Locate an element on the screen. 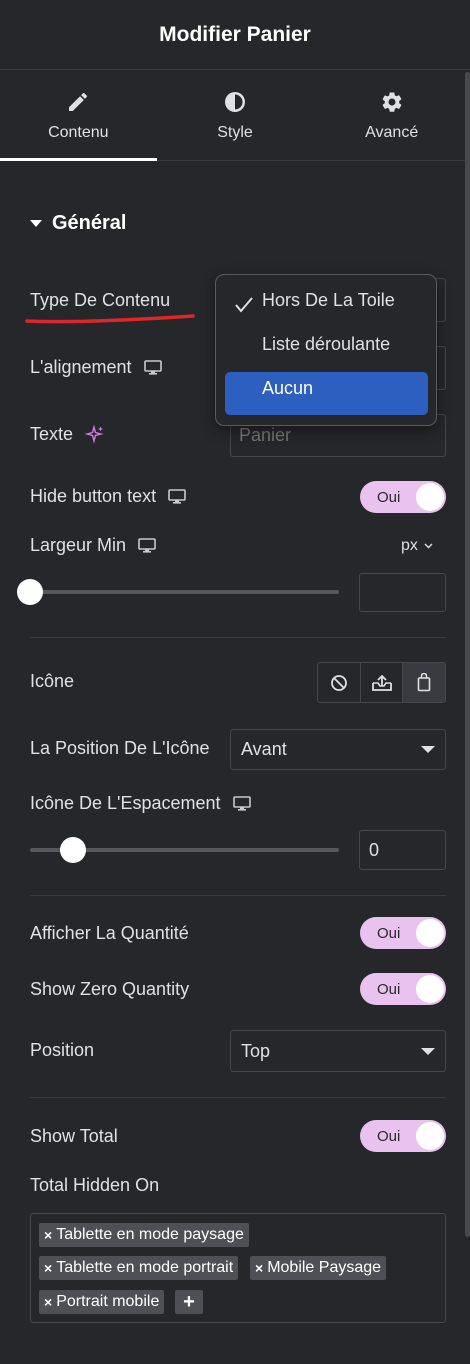 The height and width of the screenshot is (1364, 470). icon-choices is located at coordinates (381, 682).